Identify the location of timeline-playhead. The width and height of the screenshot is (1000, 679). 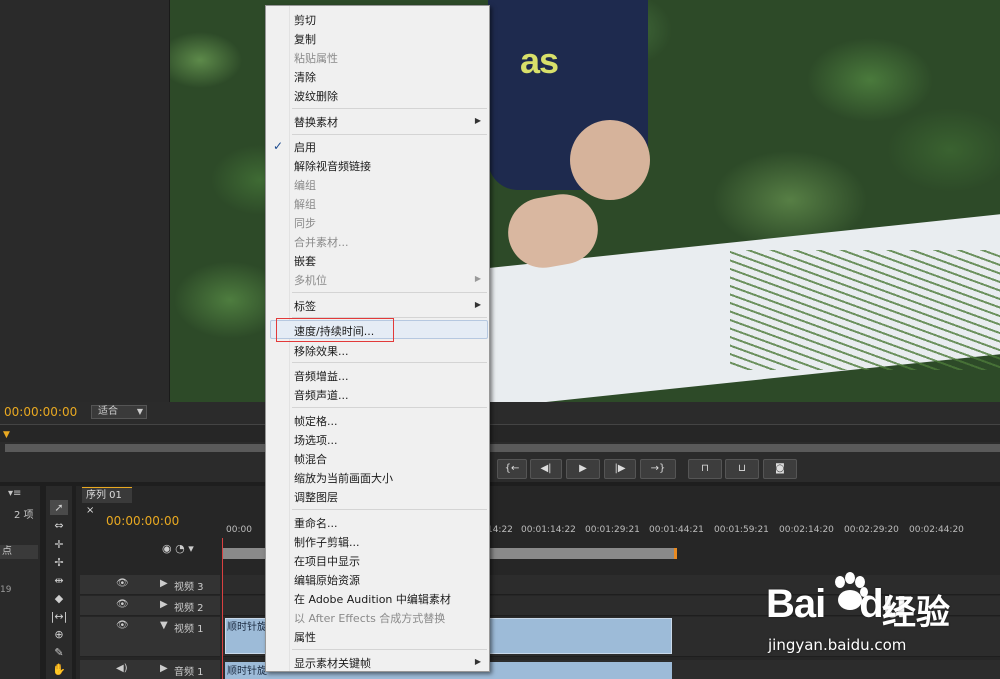
(222, 608).